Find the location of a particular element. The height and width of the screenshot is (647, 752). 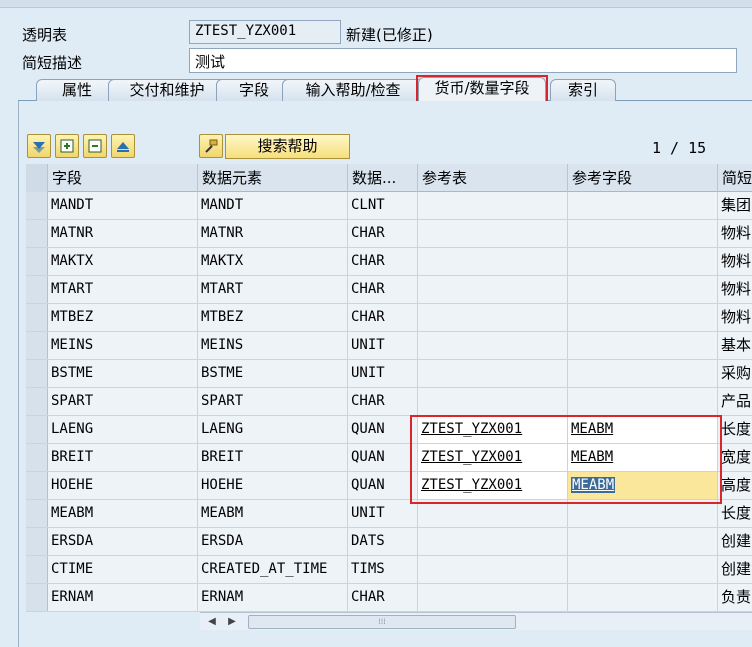

filter-icon is located at coordinates (39, 147).